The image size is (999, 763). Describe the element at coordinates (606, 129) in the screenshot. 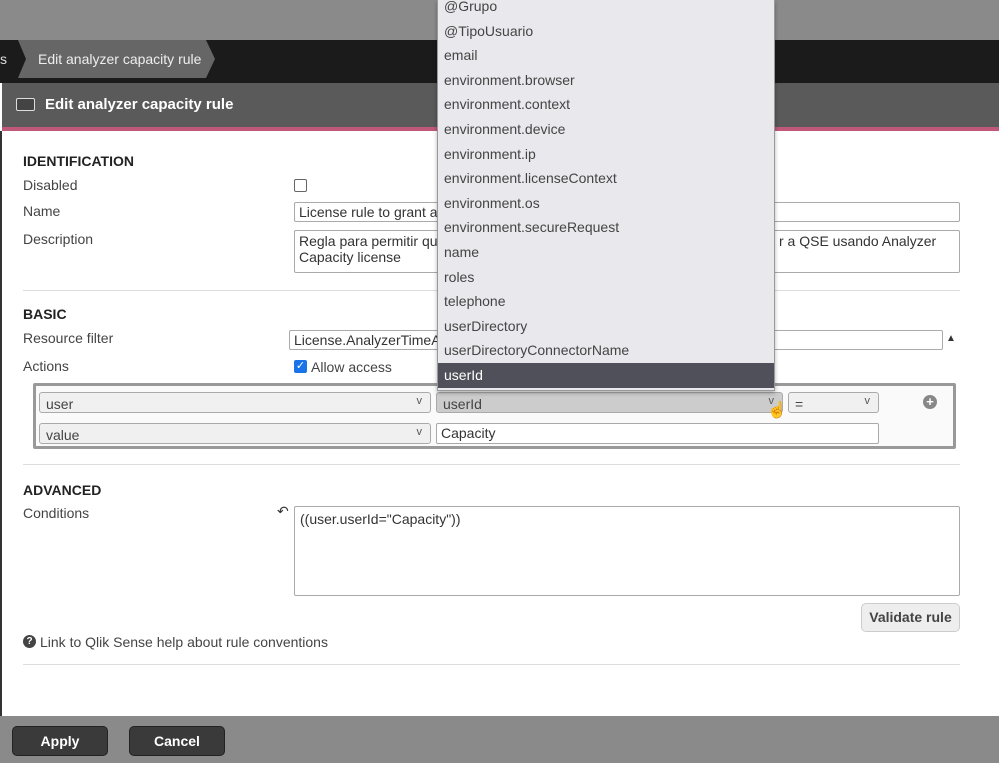

I see `dropdown-item: environment.device` at that location.